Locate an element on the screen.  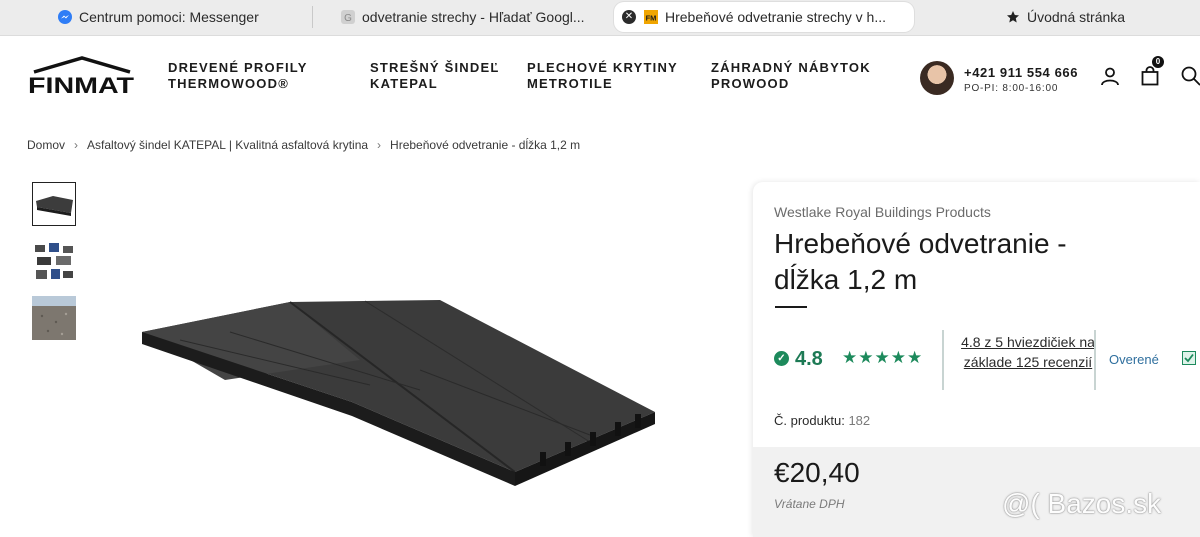
tab-home: Úvodná stránka is located at coordinates (1096, 17).